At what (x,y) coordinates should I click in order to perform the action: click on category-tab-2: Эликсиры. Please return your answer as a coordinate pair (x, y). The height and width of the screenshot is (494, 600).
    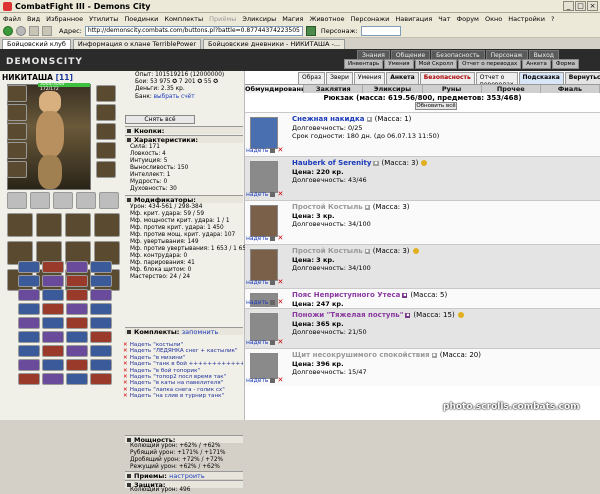
    Looking at the image, I should click on (393, 89).